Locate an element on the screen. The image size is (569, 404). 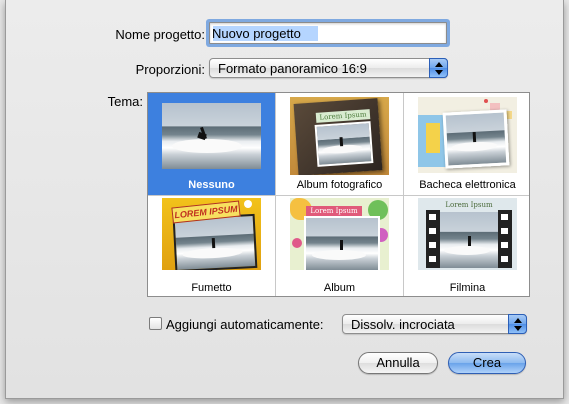
theme-fumetto: LOREM IPSUM Fumetto is located at coordinates (211, 247).